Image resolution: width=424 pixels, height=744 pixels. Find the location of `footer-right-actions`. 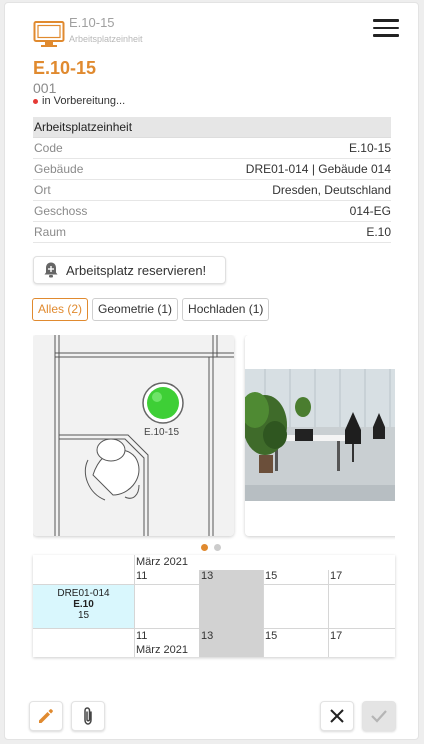

footer-right-actions is located at coordinates (358, 716).